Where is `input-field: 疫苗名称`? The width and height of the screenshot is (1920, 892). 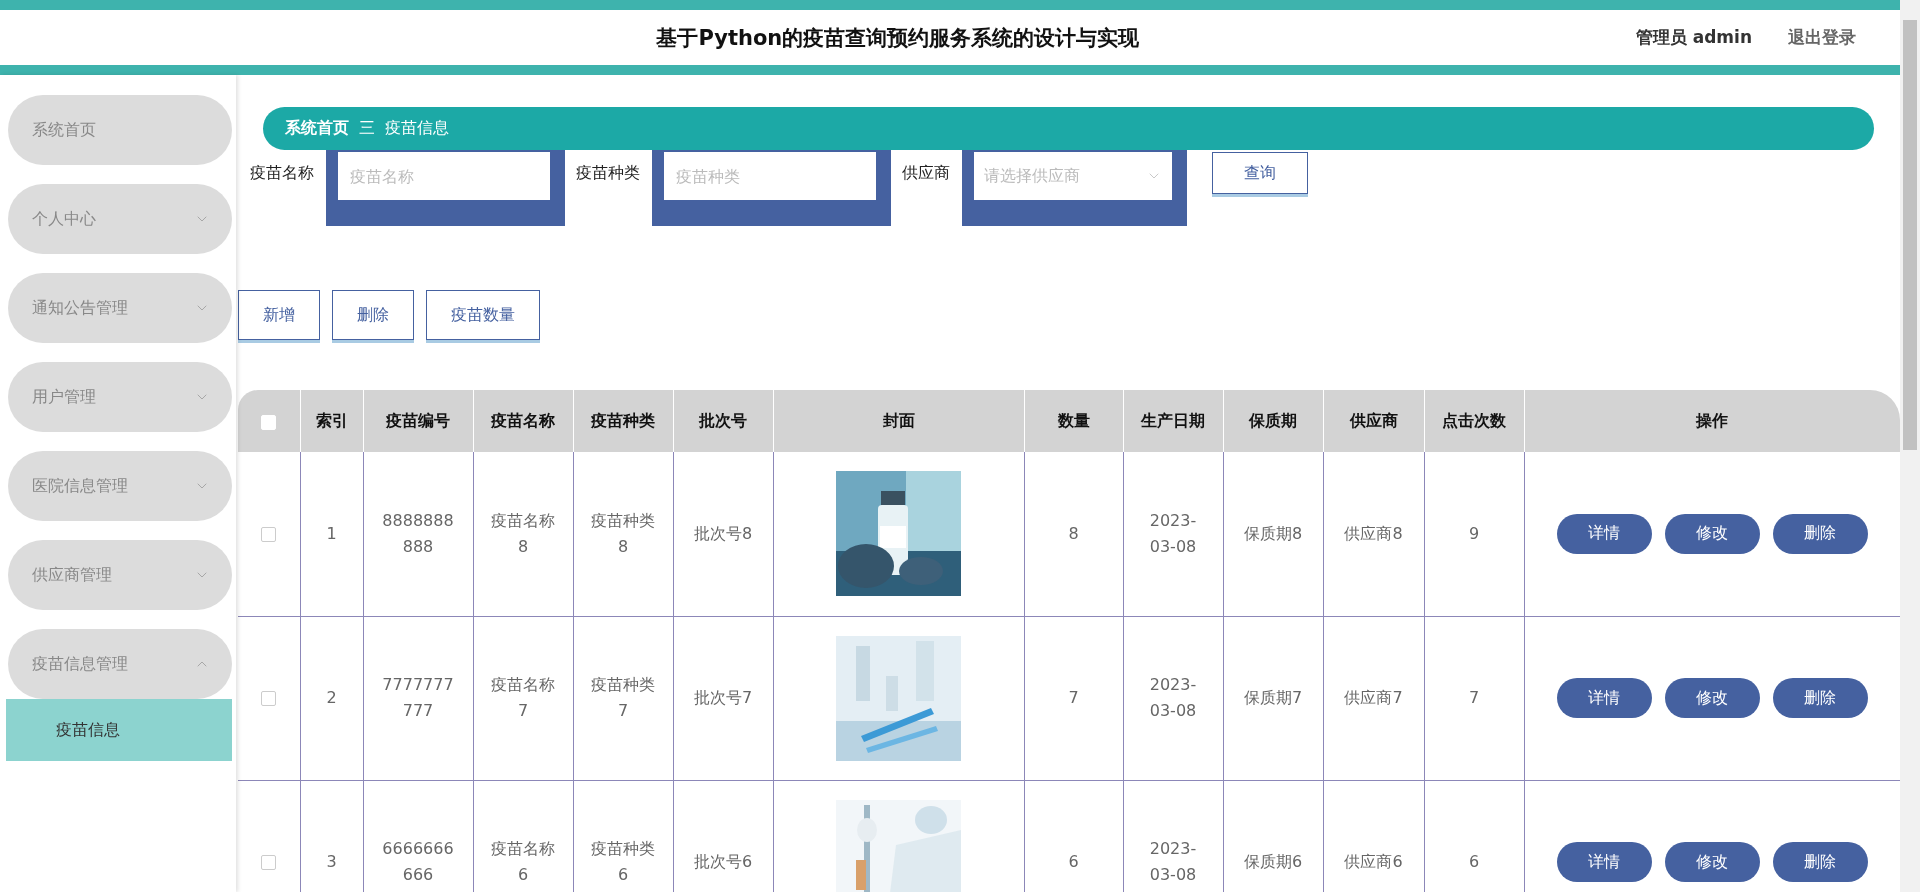 input-field: 疫苗名称 is located at coordinates (445, 188).